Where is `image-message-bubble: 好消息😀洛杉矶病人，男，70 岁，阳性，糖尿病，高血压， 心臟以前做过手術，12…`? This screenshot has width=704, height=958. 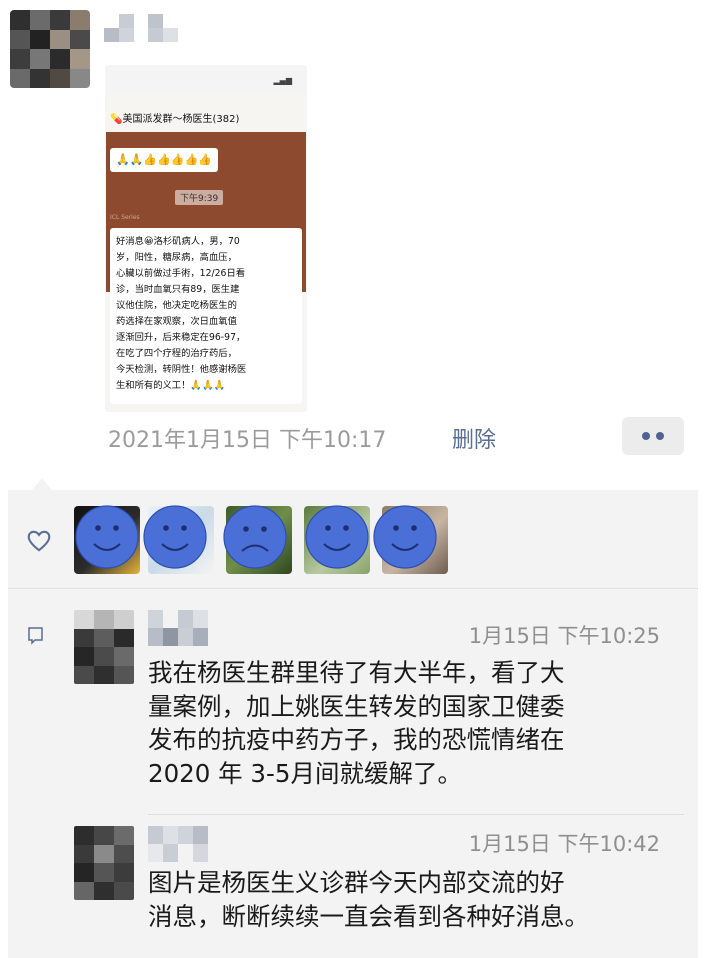 image-message-bubble: 好消息😀洛杉矶病人，男，70 岁，阳性，糖尿病，高血压， 心臟以前做过手術，12… is located at coordinates (206, 316).